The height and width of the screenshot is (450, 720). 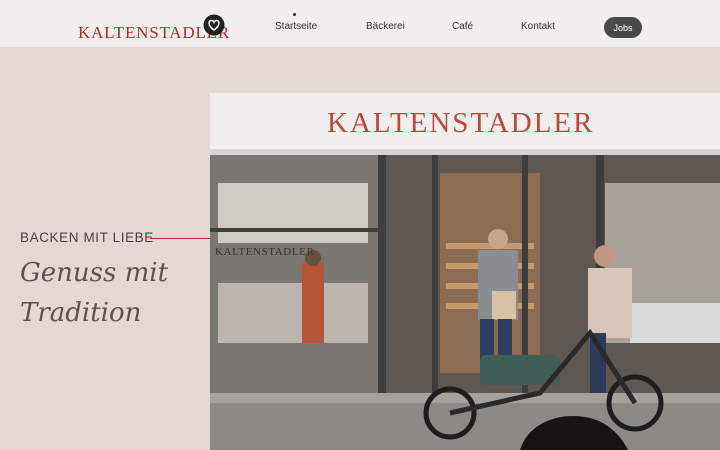 I want to click on hero-headline-line-1: Genuss mit, so click(x=94, y=273).